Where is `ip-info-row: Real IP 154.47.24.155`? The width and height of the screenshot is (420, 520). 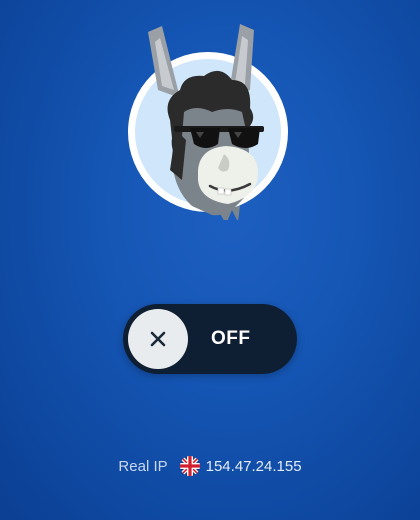
ip-info-row: Real IP 154.47.24.155 is located at coordinates (210, 466).